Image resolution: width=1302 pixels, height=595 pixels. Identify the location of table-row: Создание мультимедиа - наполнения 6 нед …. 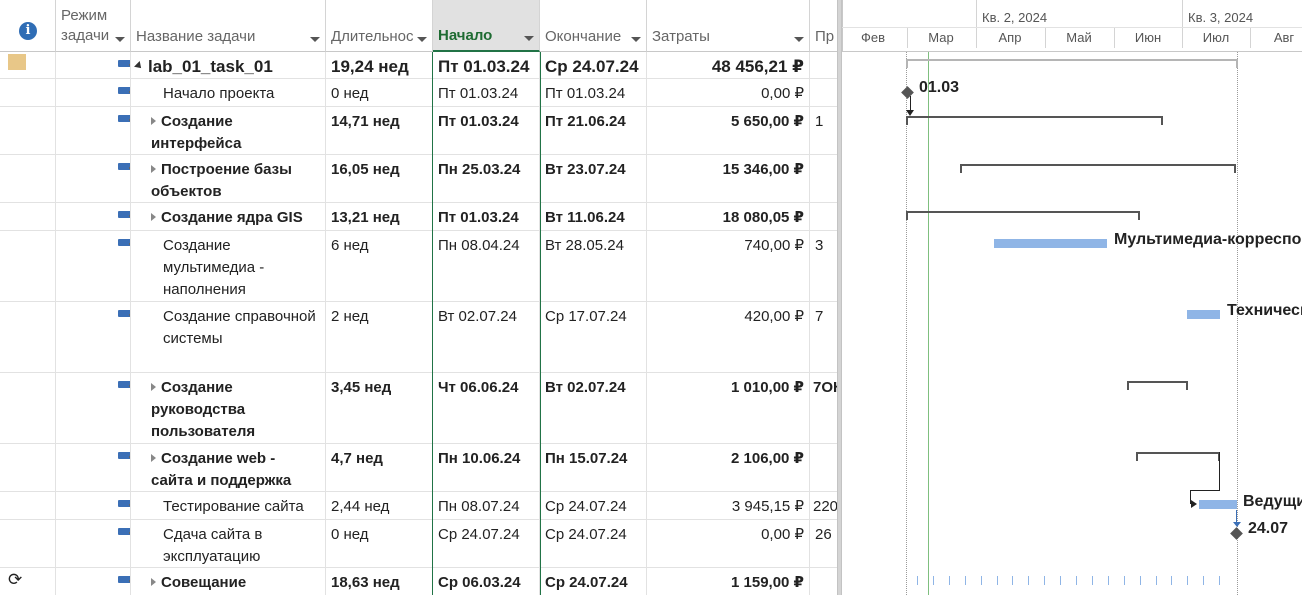
(418, 266).